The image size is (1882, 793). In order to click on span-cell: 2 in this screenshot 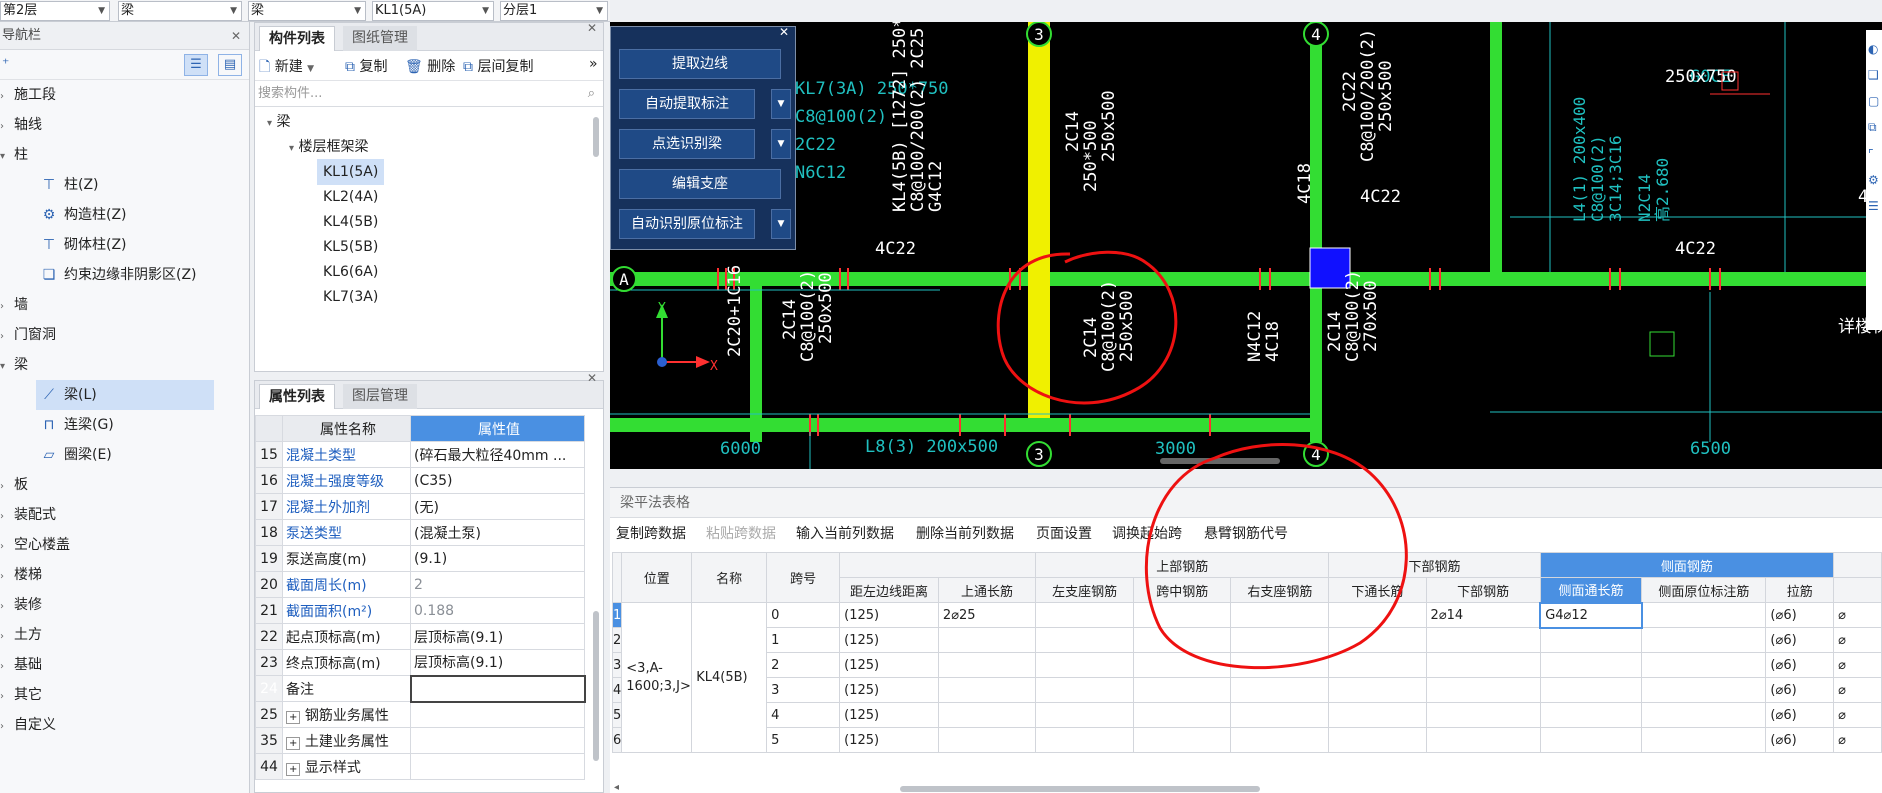, I will do `click(803, 665)`.